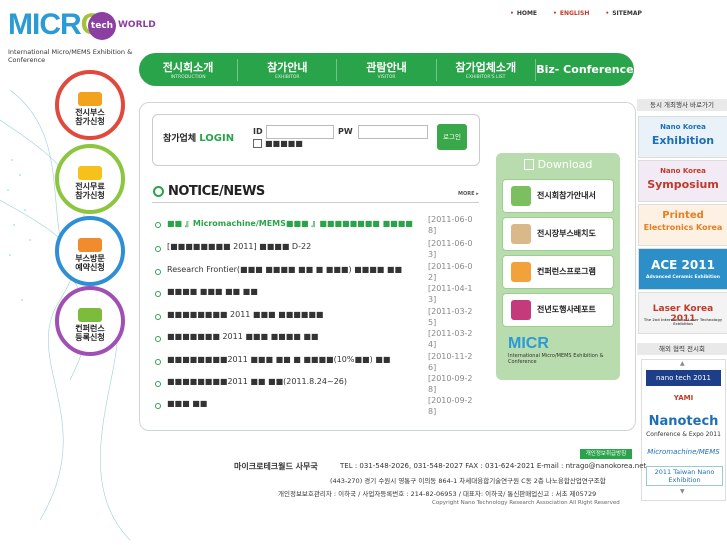  I want to click on notice-item: ■■■■■■■ 2011 ■■■ ■■■■ ■■ [2011-03-24], so click(317, 340).